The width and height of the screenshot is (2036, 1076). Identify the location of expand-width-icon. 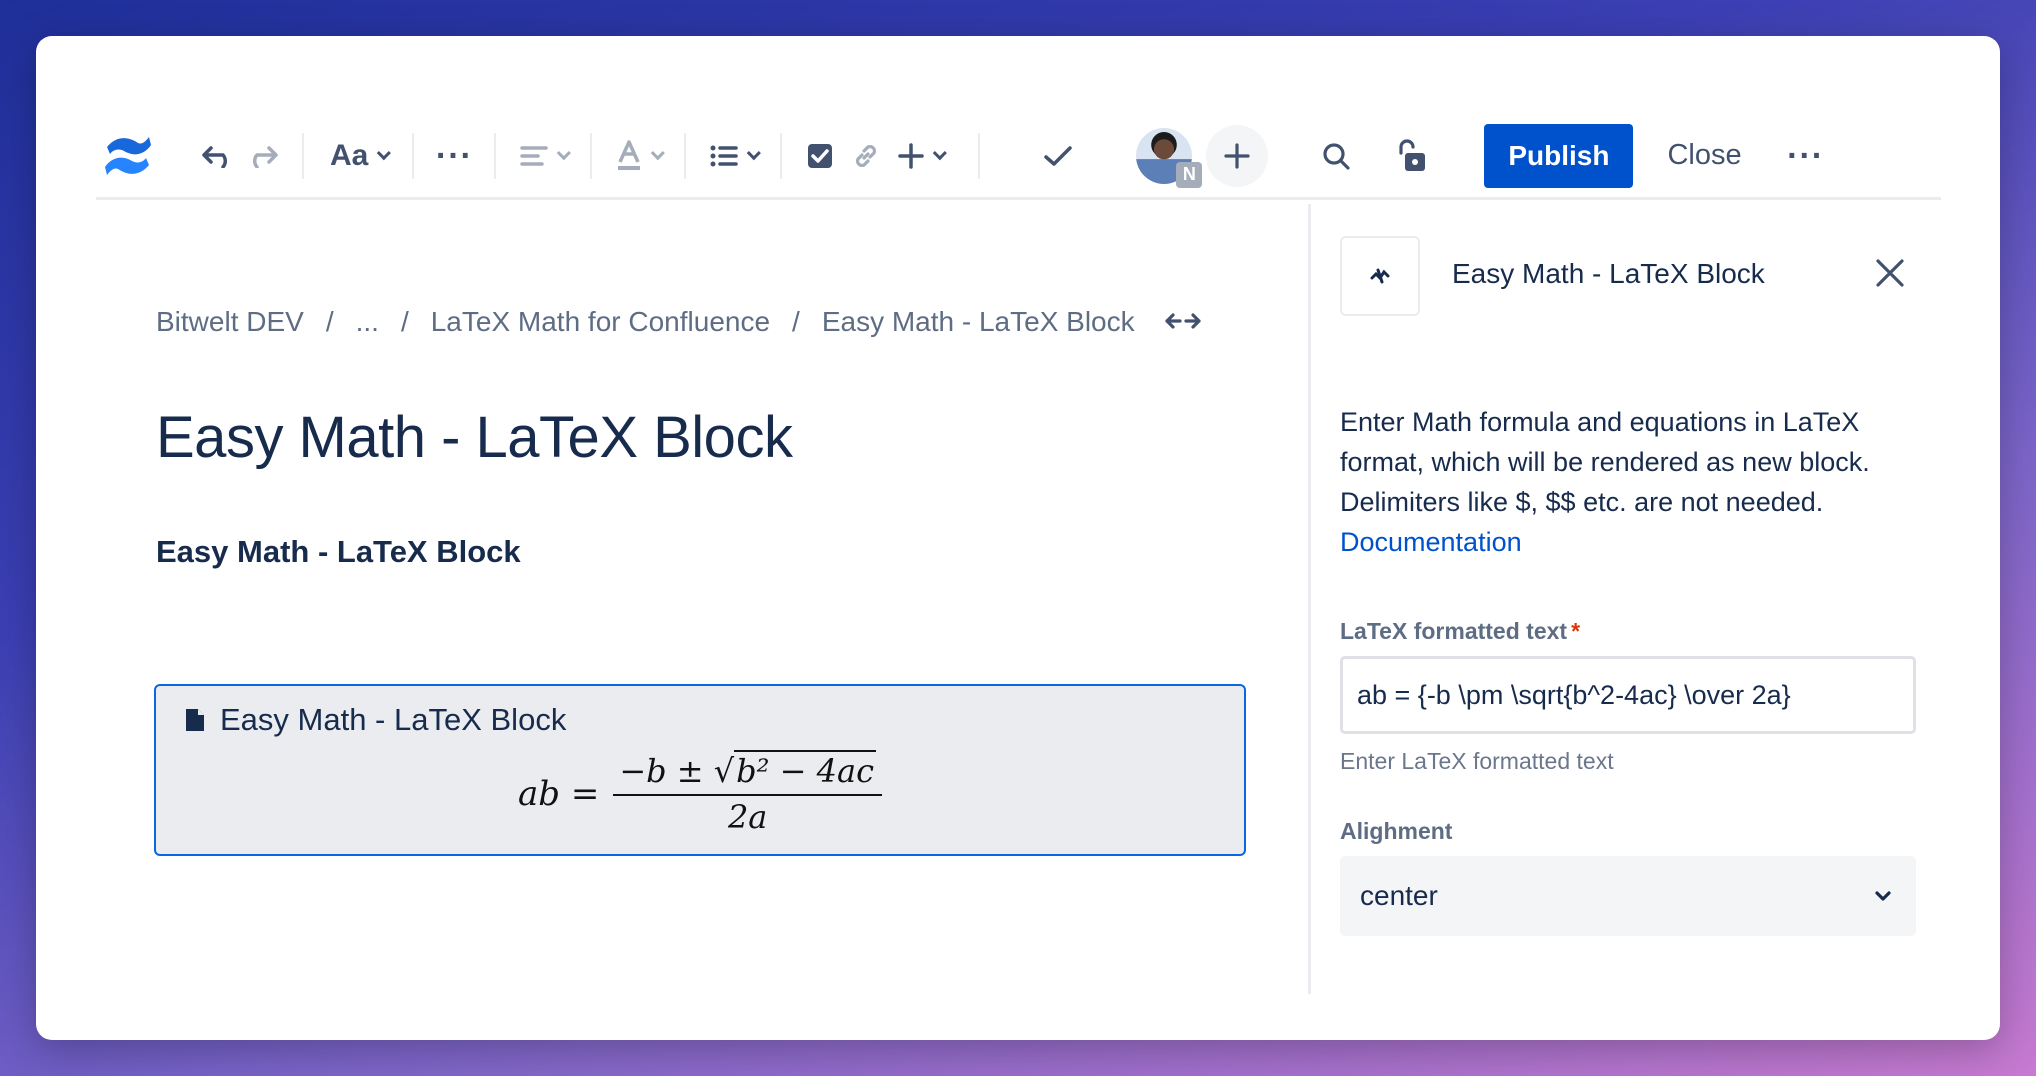
(1183, 322).